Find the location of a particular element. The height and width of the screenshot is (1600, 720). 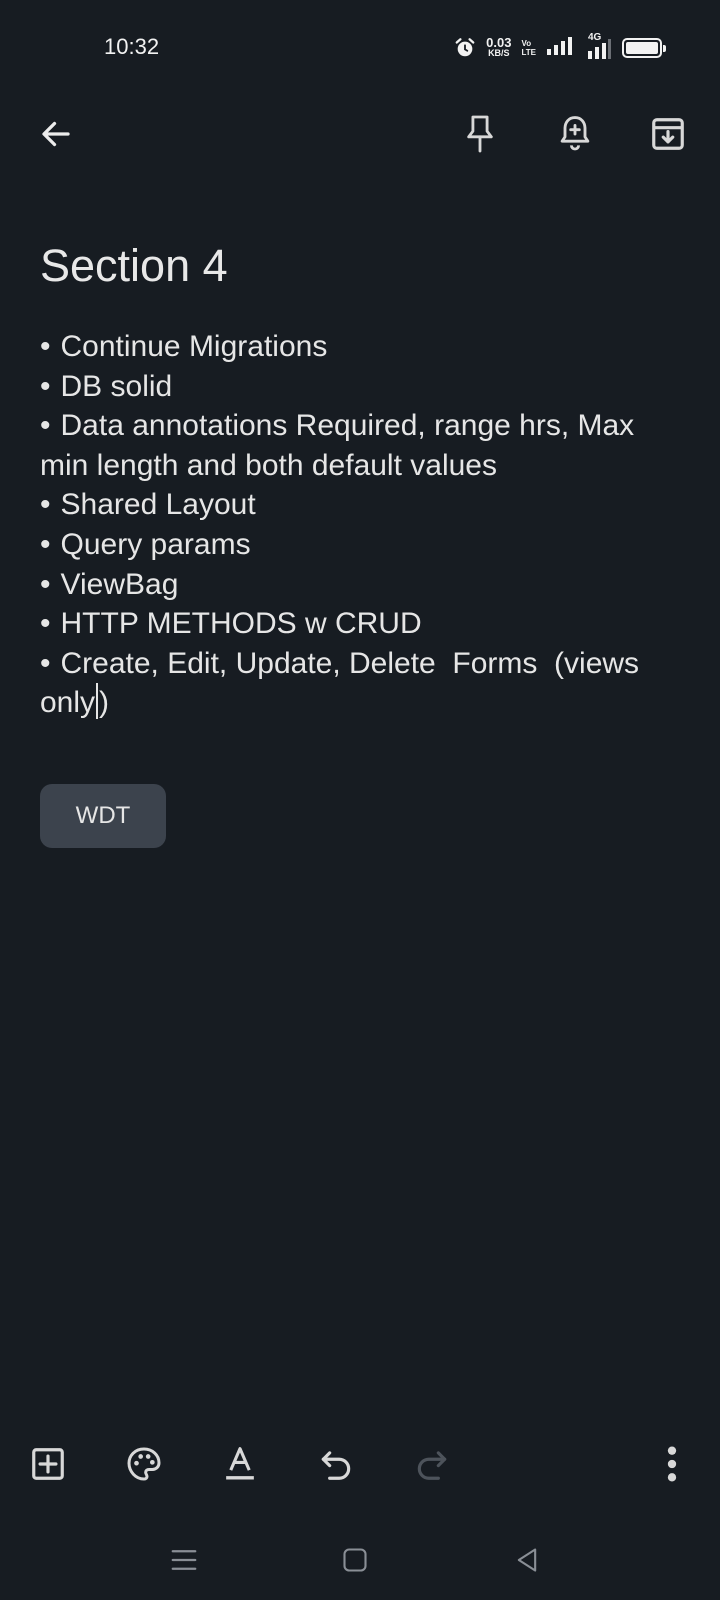

home-square-icon is located at coordinates (355, 1560).